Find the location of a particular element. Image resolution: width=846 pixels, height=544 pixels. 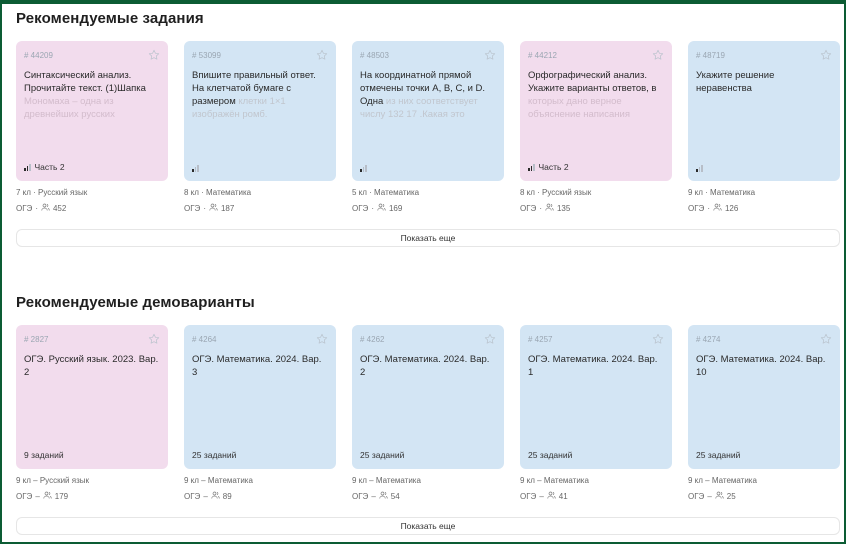

task-meta-row1: 9 кл · Математика is located at coordinates (722, 192).